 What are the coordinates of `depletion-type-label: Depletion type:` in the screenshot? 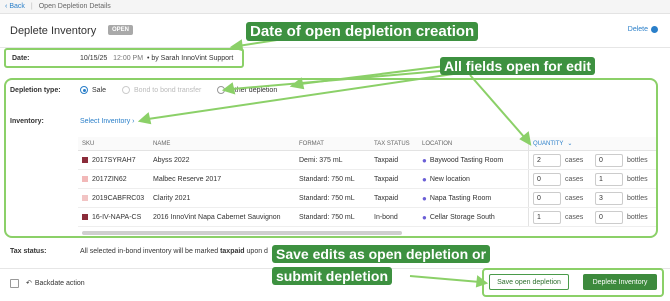 It's located at (35, 90).